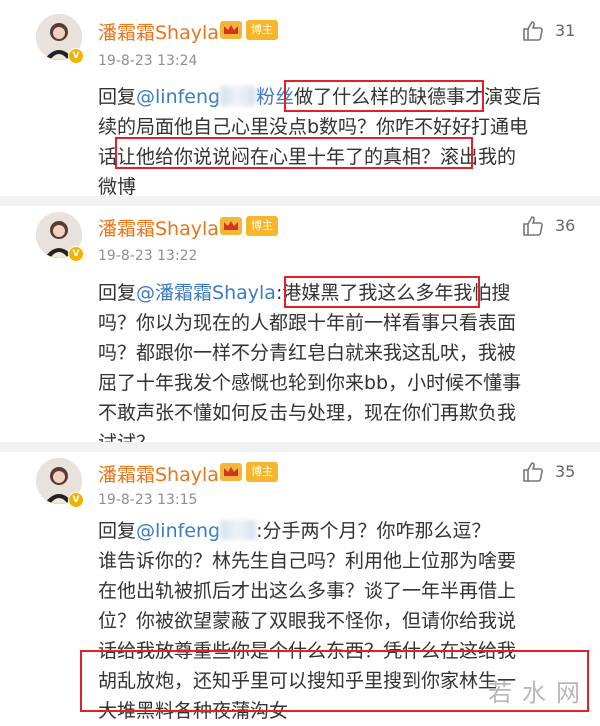  Describe the element at coordinates (307, 621) in the screenshot. I see `reply-line: 位？你被欲望蒙蔽了双眼我不怪你，但请你给我说` at that location.